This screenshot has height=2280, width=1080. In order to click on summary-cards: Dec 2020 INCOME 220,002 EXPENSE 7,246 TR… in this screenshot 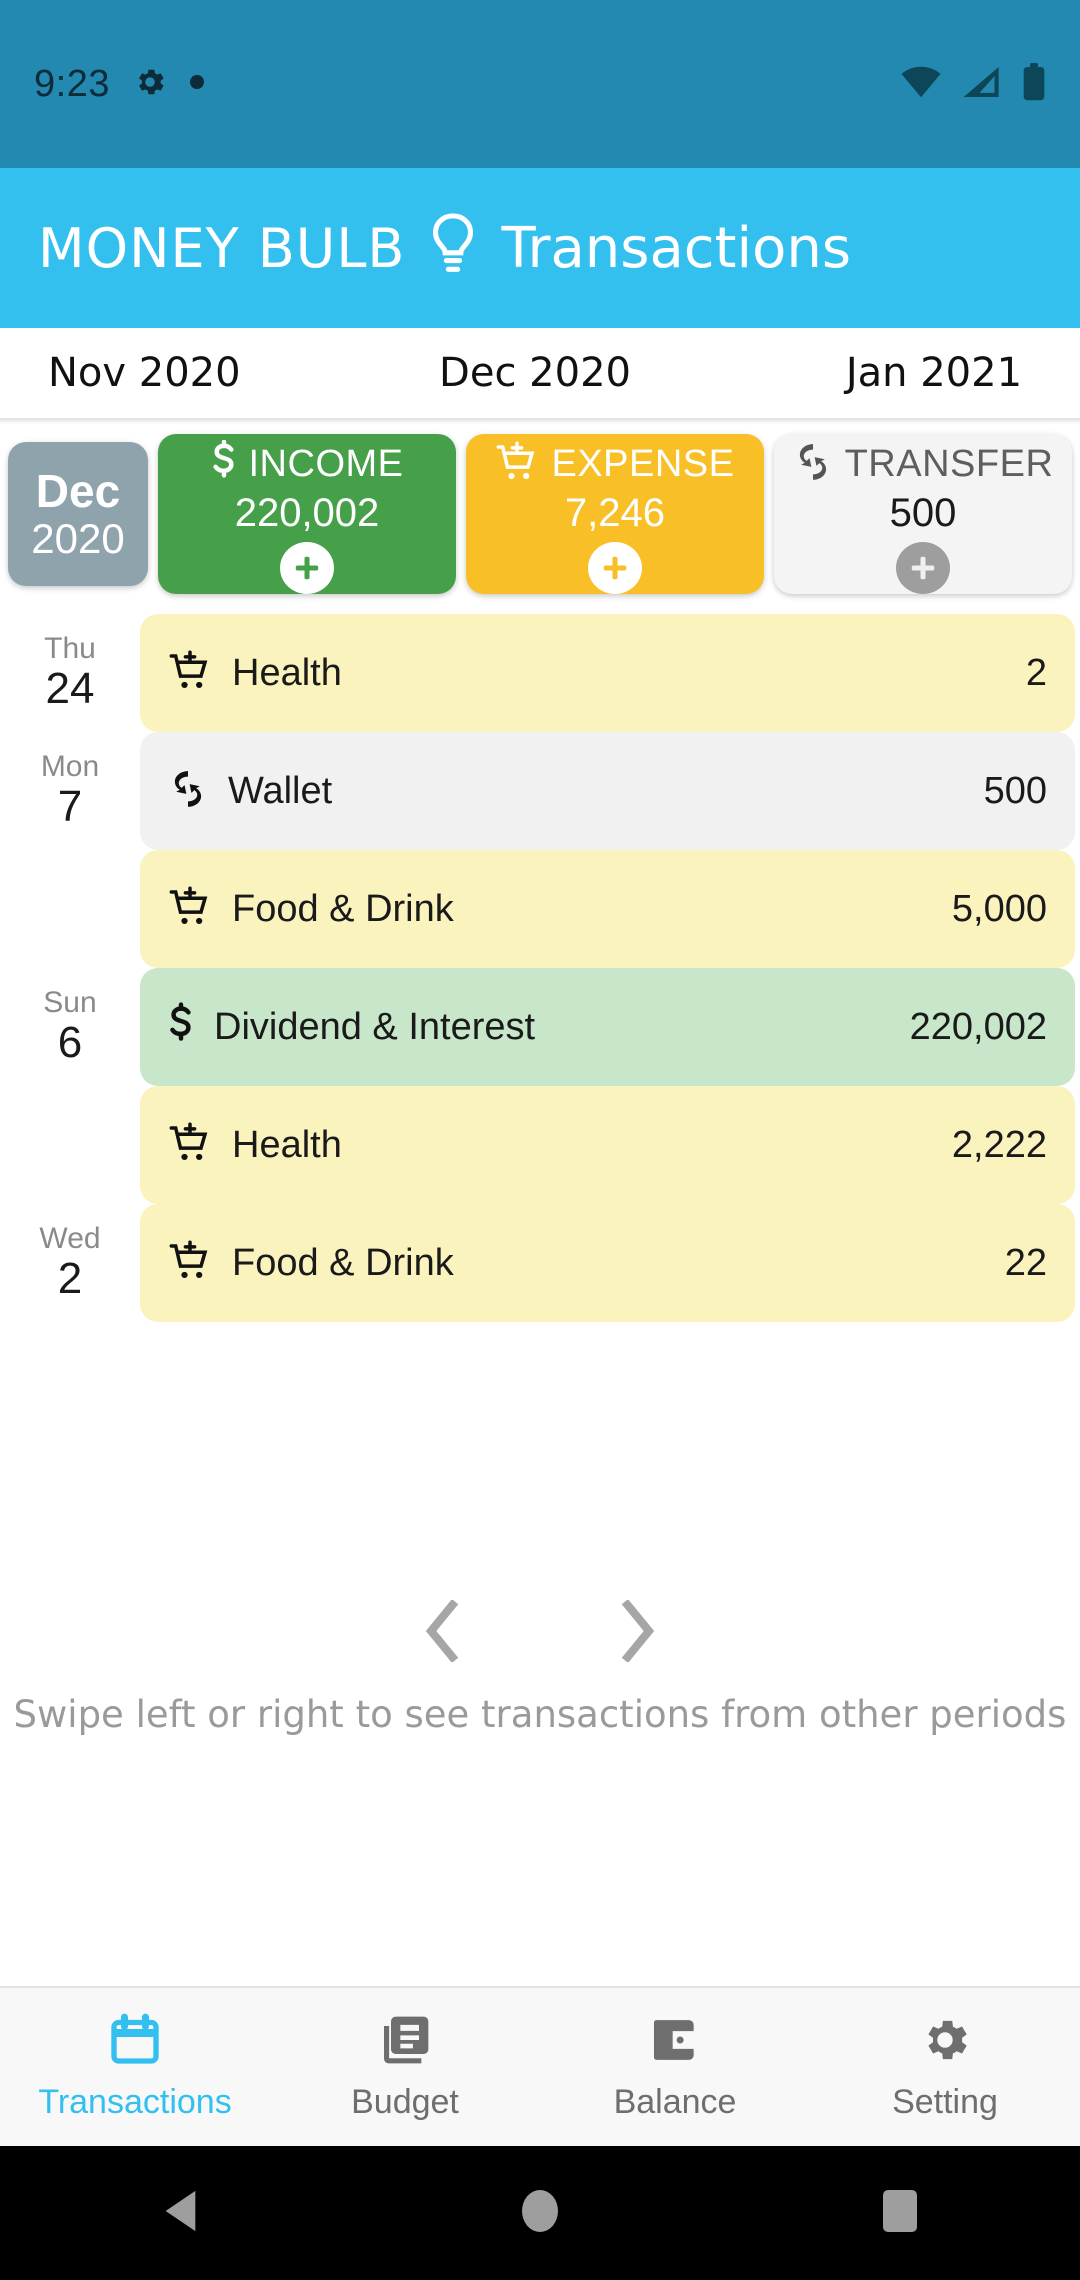, I will do `click(540, 514)`.